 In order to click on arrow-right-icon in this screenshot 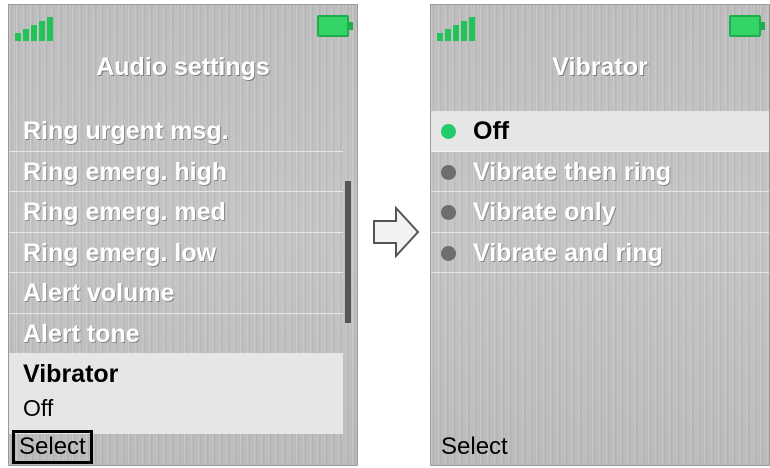, I will do `click(396, 232)`.